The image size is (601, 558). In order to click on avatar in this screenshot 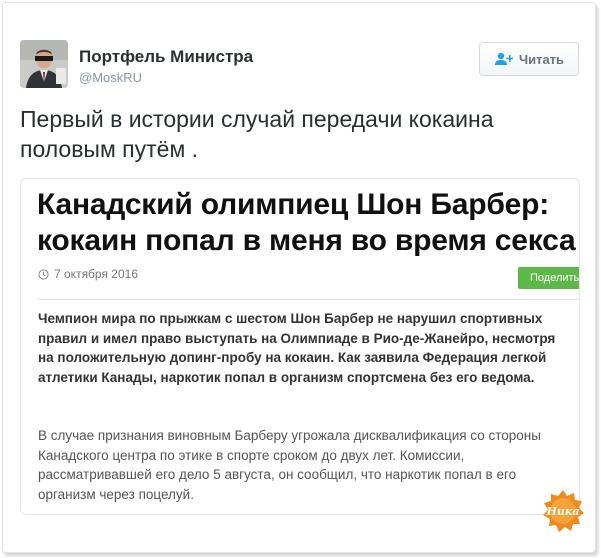, I will do `click(44, 64)`.